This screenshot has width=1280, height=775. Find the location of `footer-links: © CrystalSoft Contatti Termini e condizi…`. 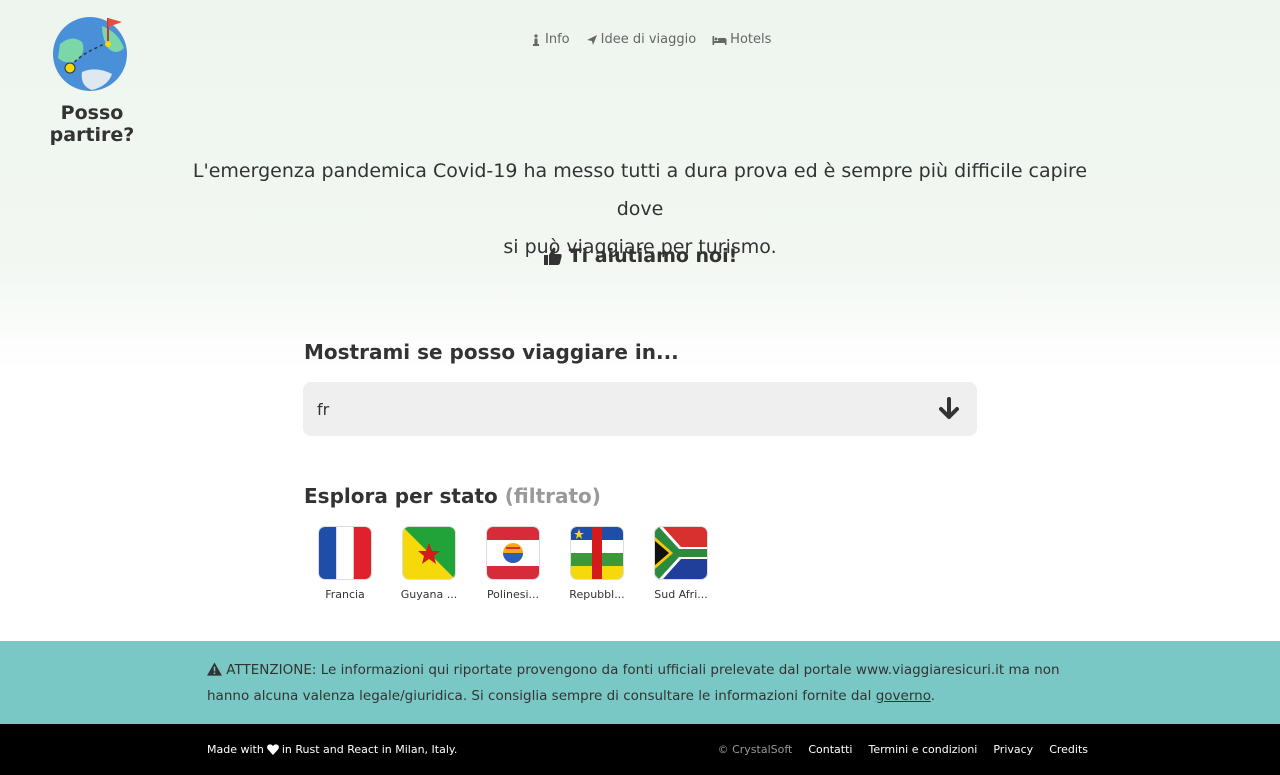

footer-links: © CrystalSoft Contatti Termini e condizi… is located at coordinates (903, 749).